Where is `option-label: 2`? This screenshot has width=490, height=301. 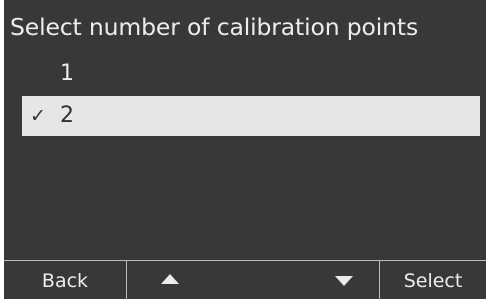 option-label: 2 is located at coordinates (67, 115).